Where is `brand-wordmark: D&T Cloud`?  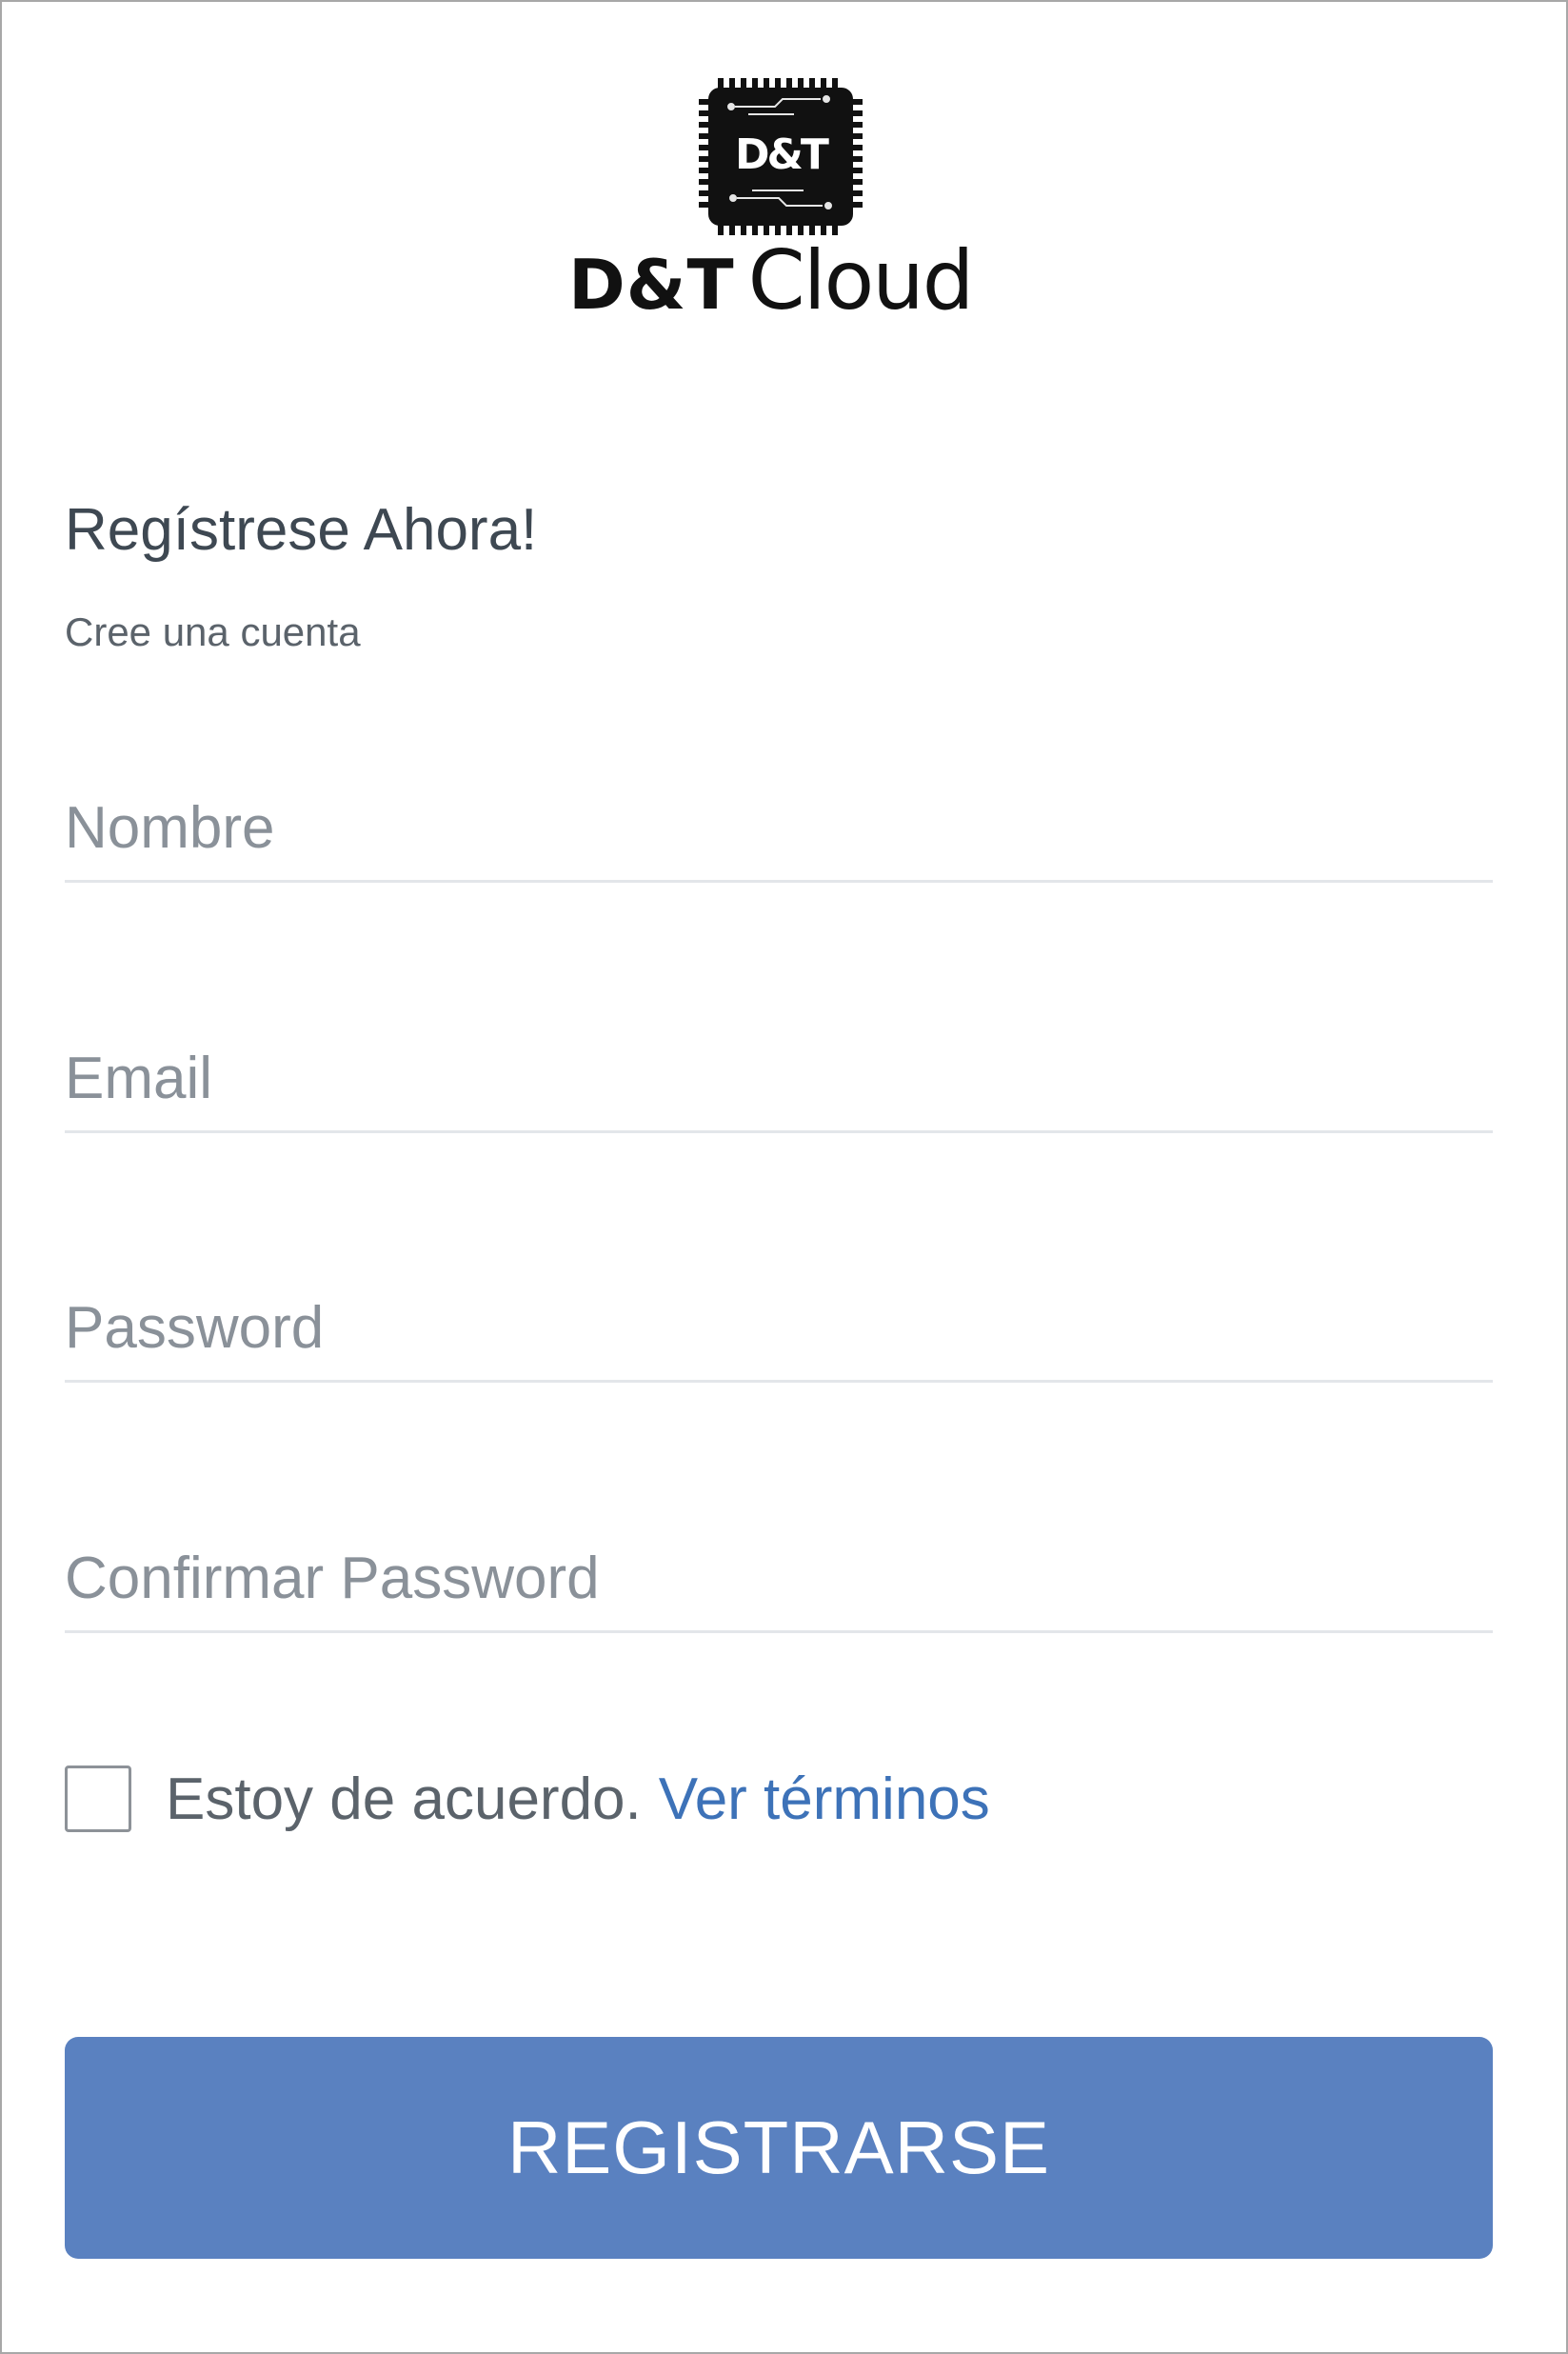 brand-wordmark: D&T Cloud is located at coordinates (783, 292).